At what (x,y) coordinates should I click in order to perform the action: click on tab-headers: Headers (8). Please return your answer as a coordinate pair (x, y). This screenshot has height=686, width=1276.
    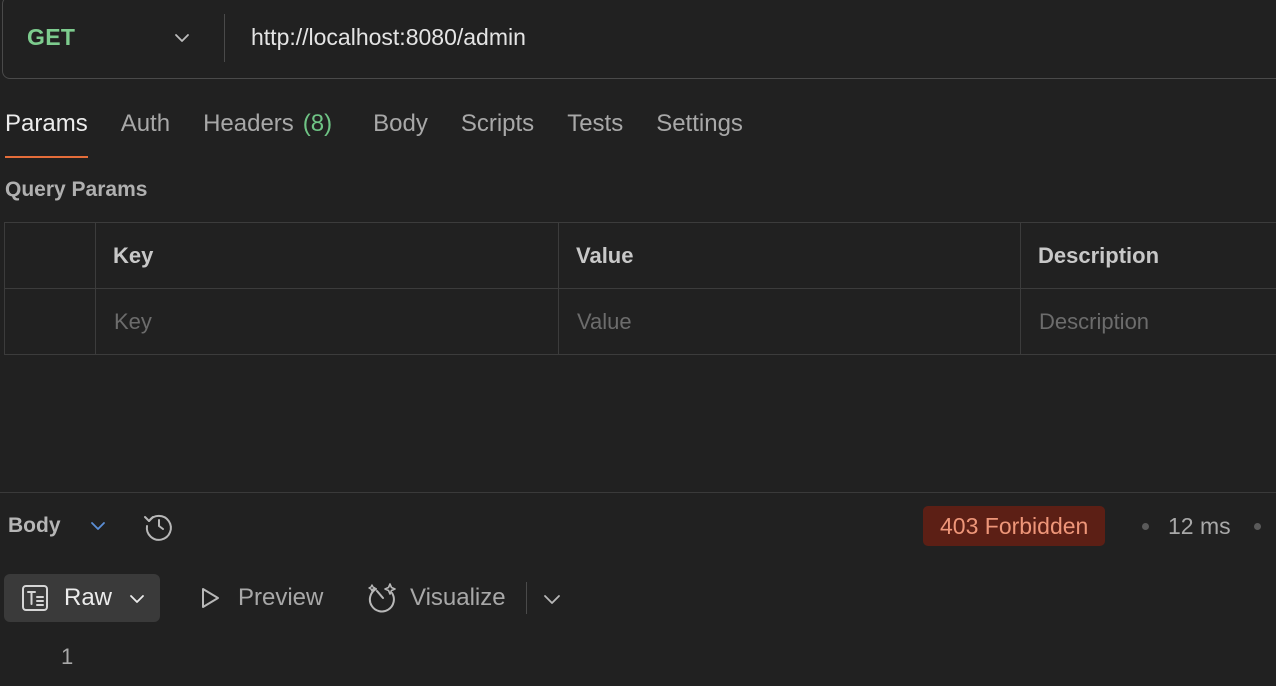
    Looking at the image, I should click on (267, 131).